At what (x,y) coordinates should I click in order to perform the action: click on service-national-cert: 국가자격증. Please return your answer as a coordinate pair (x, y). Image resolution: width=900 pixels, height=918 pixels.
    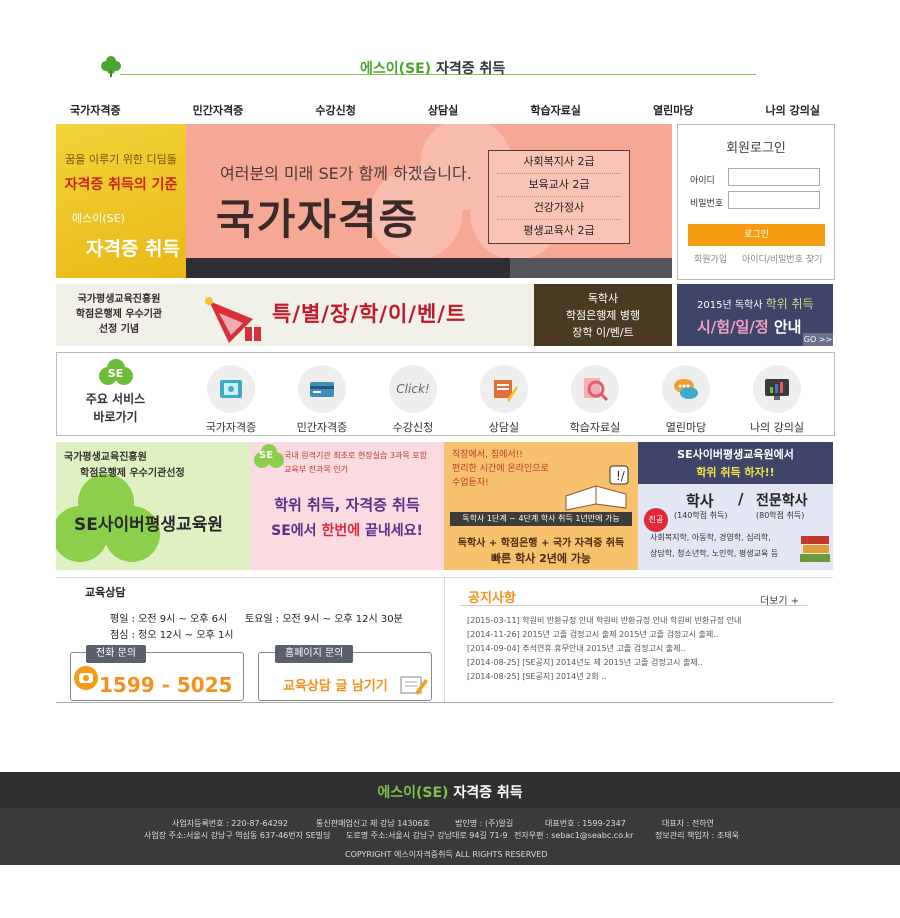
    Looking at the image, I should click on (231, 400).